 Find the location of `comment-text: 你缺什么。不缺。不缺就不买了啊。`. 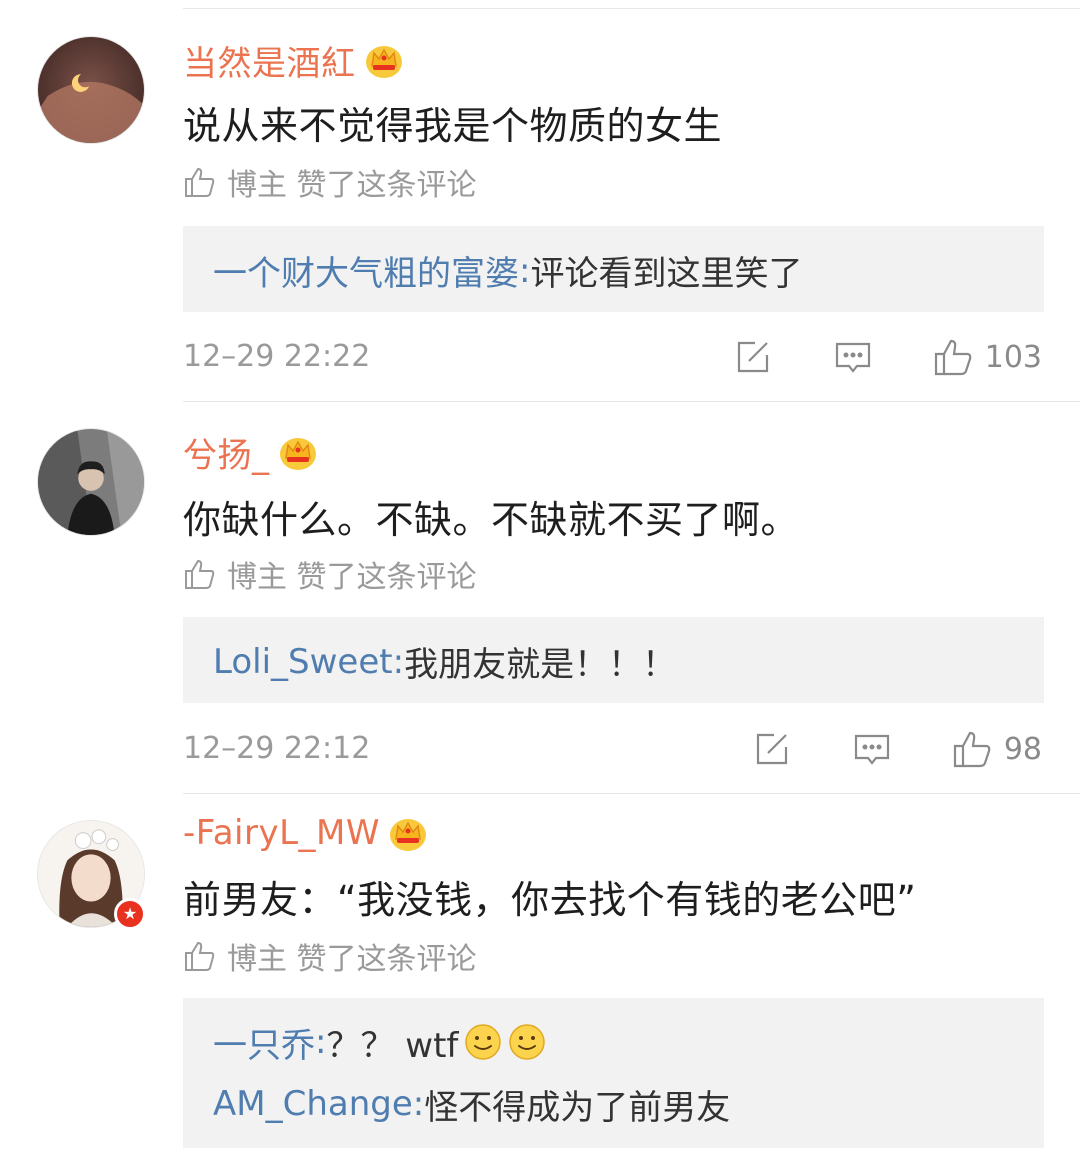

comment-text: 你缺什么。不缺。不缺就不买了啊。 is located at coordinates (491, 520).